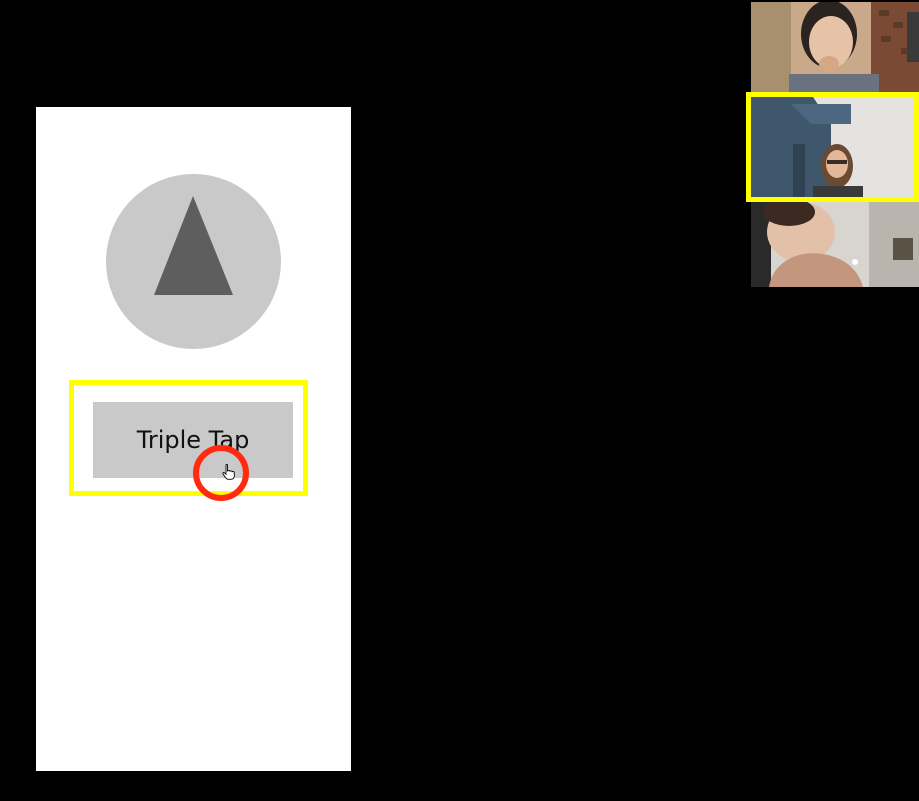 The height and width of the screenshot is (801, 919). Describe the element at coordinates (221, 473) in the screenshot. I see `click-indicator` at that location.